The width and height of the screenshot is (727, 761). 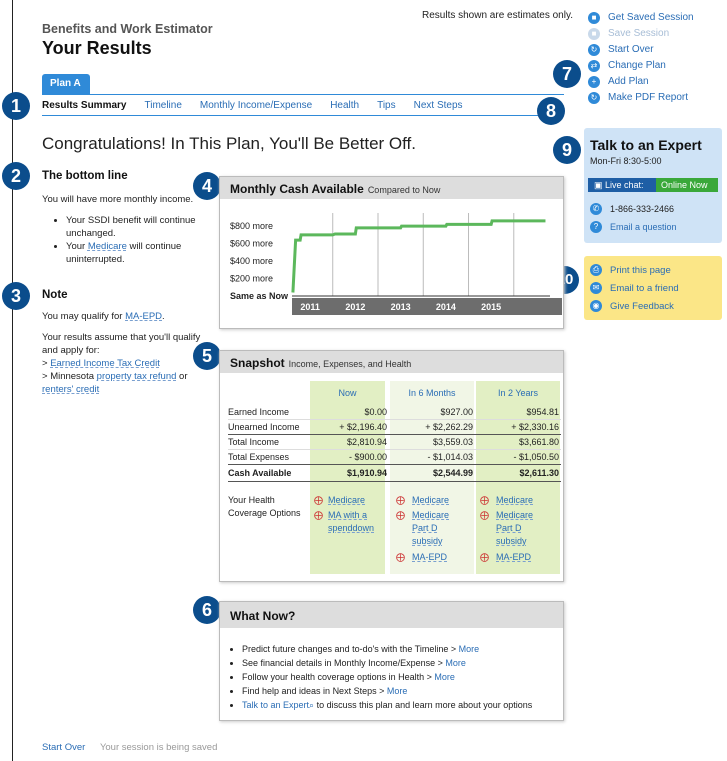 I want to click on callout-1: 1, so click(x=16, y=106).